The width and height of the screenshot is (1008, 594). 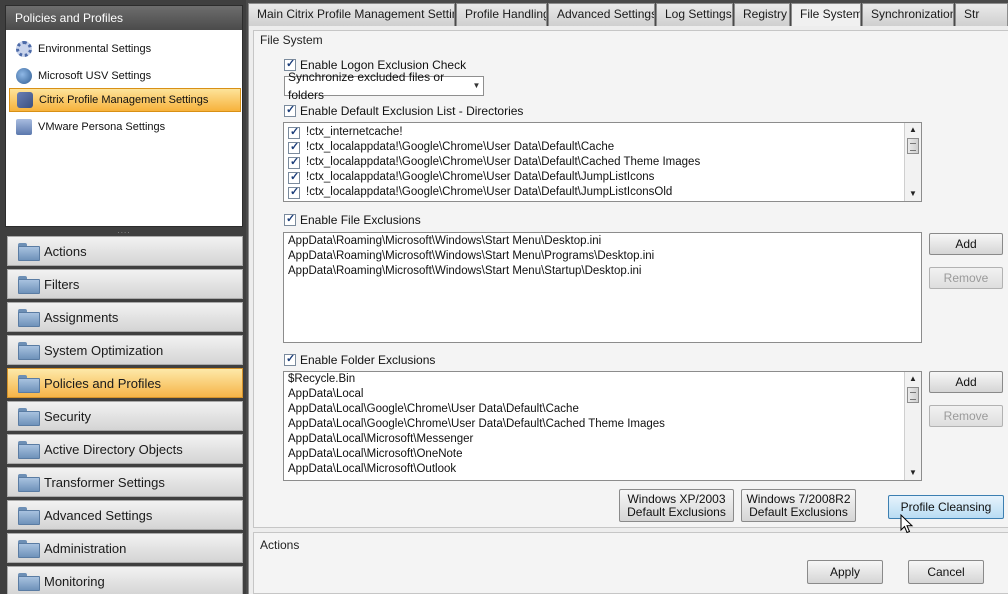 What do you see at coordinates (501, 14) in the screenshot?
I see `tab-profile-handling: Profile Handling` at bounding box center [501, 14].